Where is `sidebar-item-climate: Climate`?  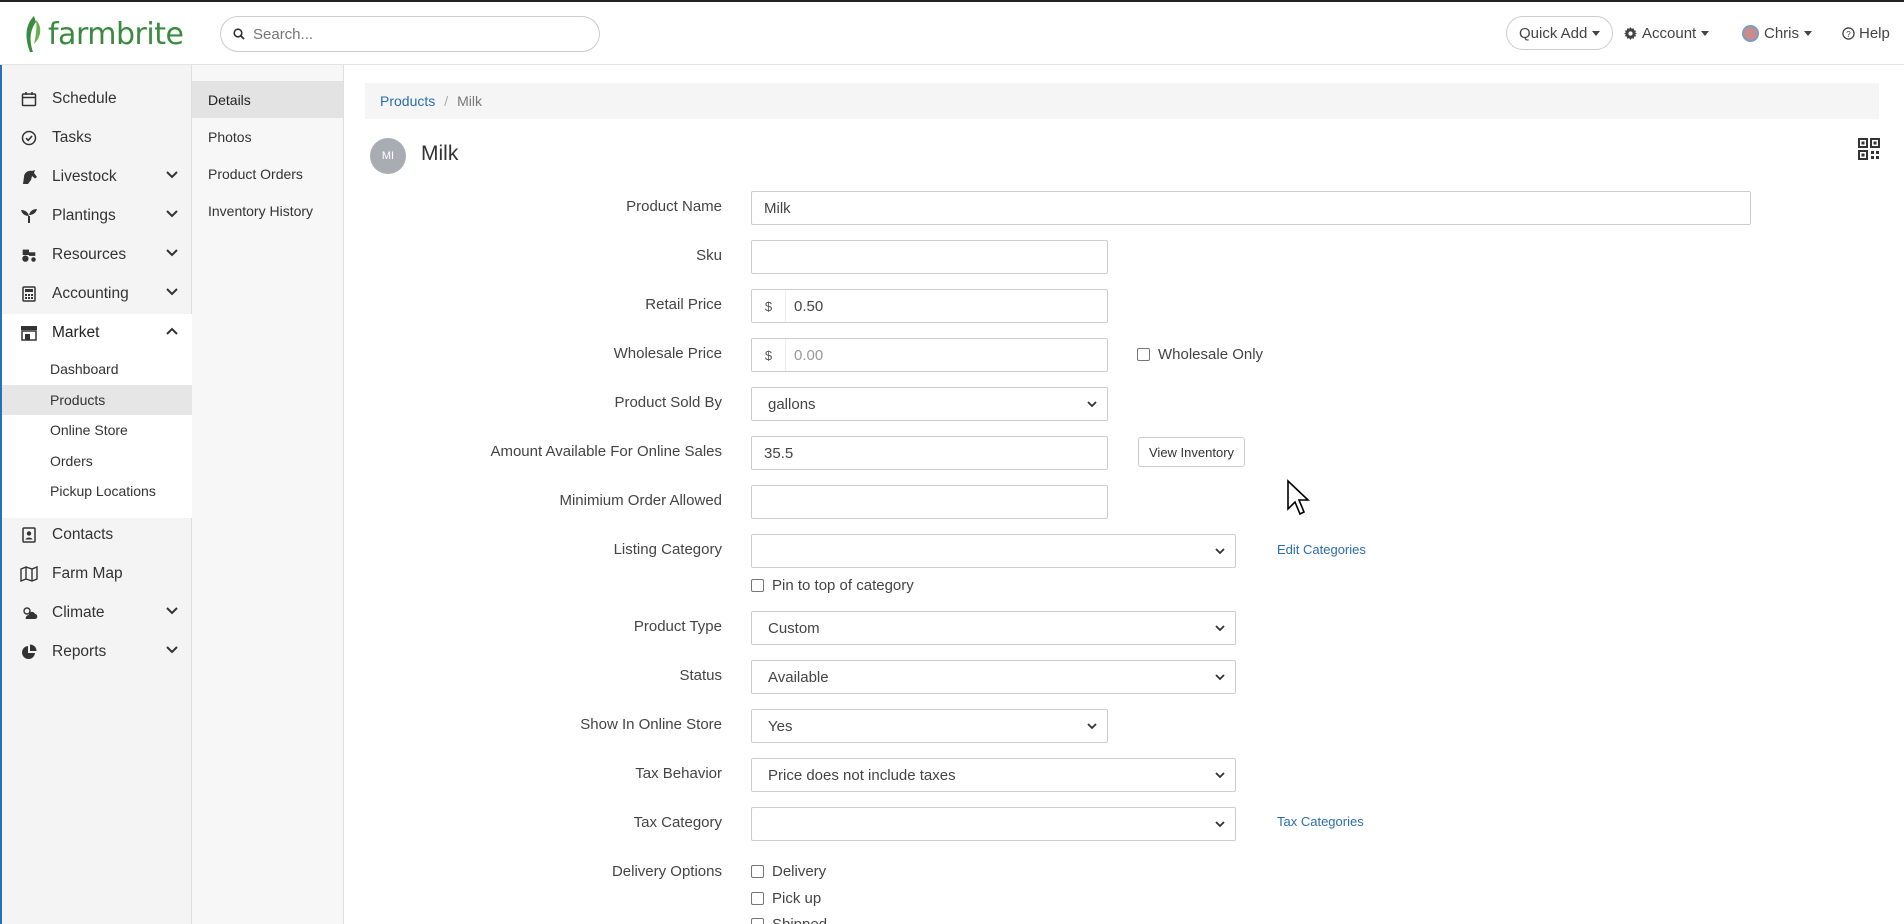 sidebar-item-climate: Climate is located at coordinates (97, 613).